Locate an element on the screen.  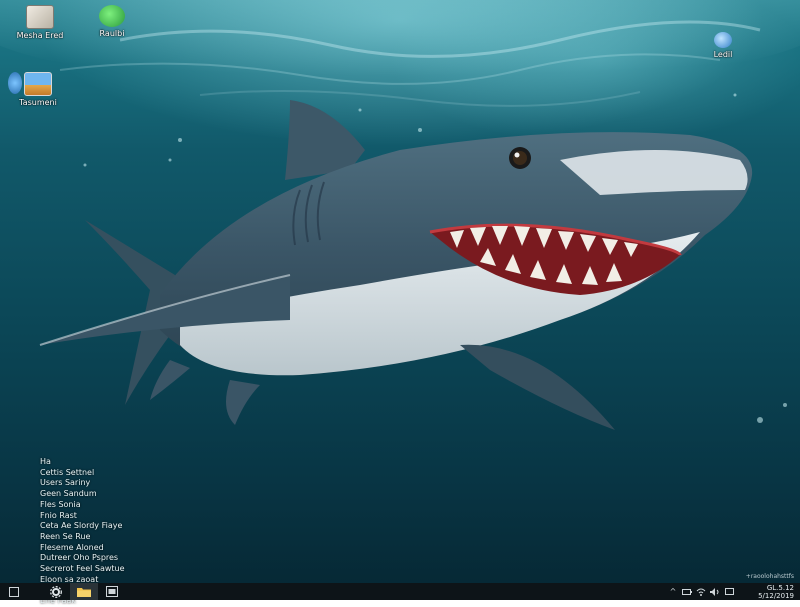
start-button is located at coordinates (14, 591).